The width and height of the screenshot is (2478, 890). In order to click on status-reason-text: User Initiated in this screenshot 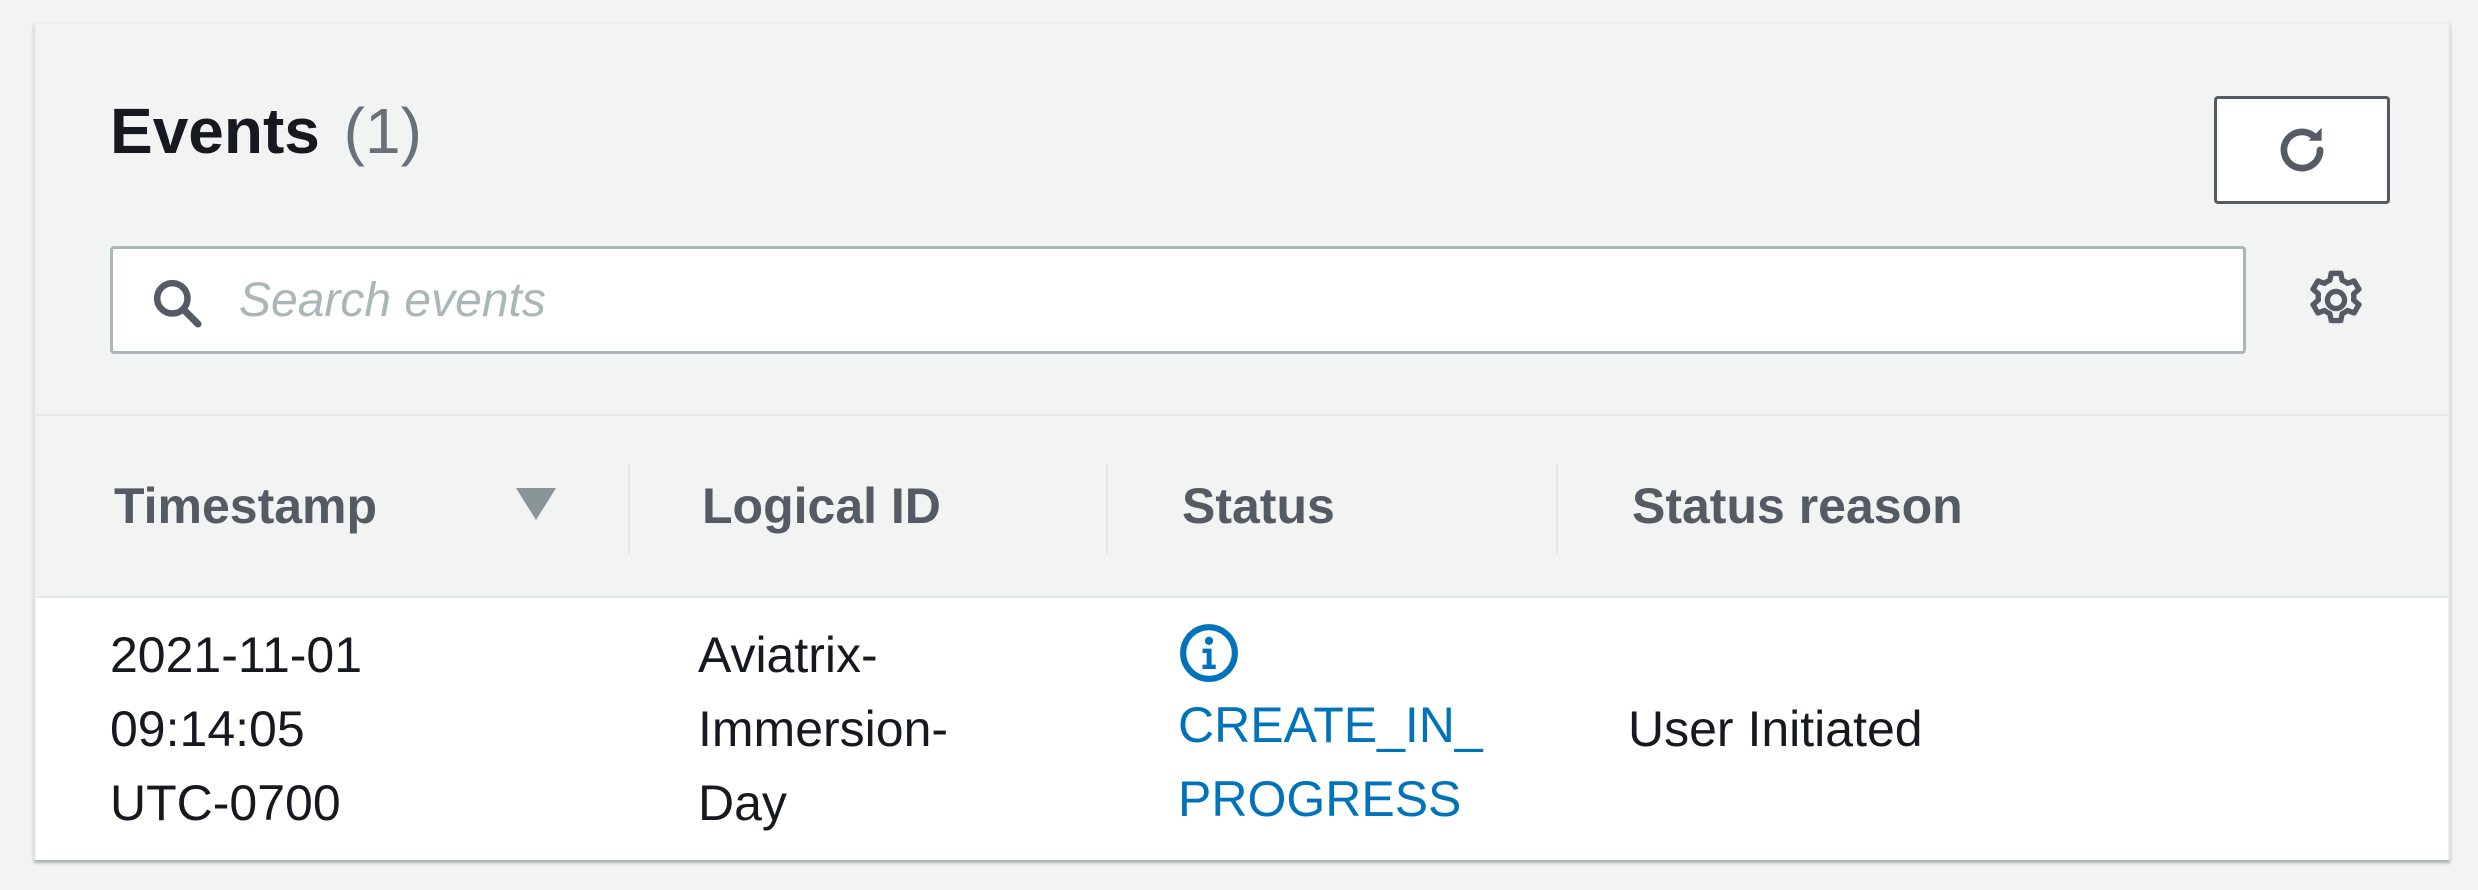, I will do `click(1775, 729)`.